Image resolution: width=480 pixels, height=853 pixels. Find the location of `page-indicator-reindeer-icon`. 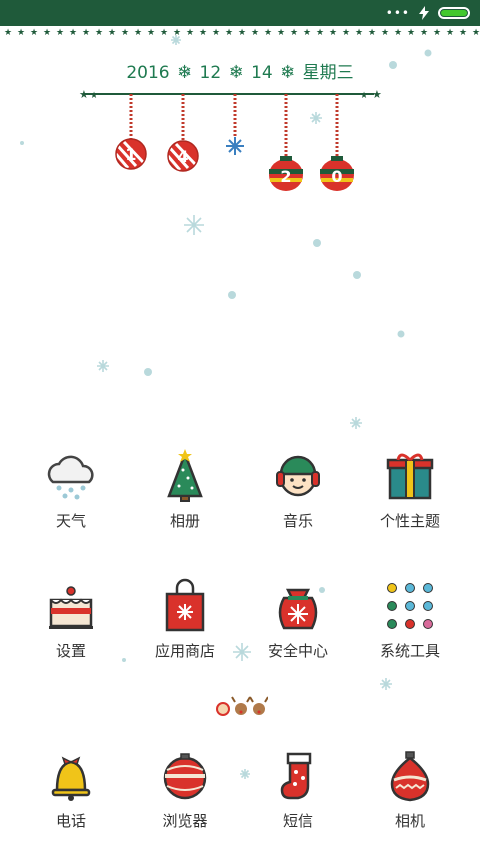

page-indicator-reindeer-icon is located at coordinates (241, 707).